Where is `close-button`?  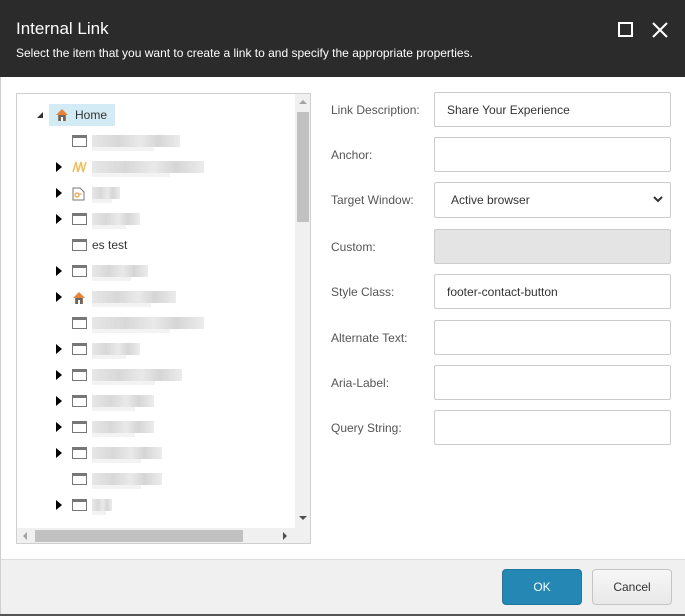
close-button is located at coordinates (660, 30).